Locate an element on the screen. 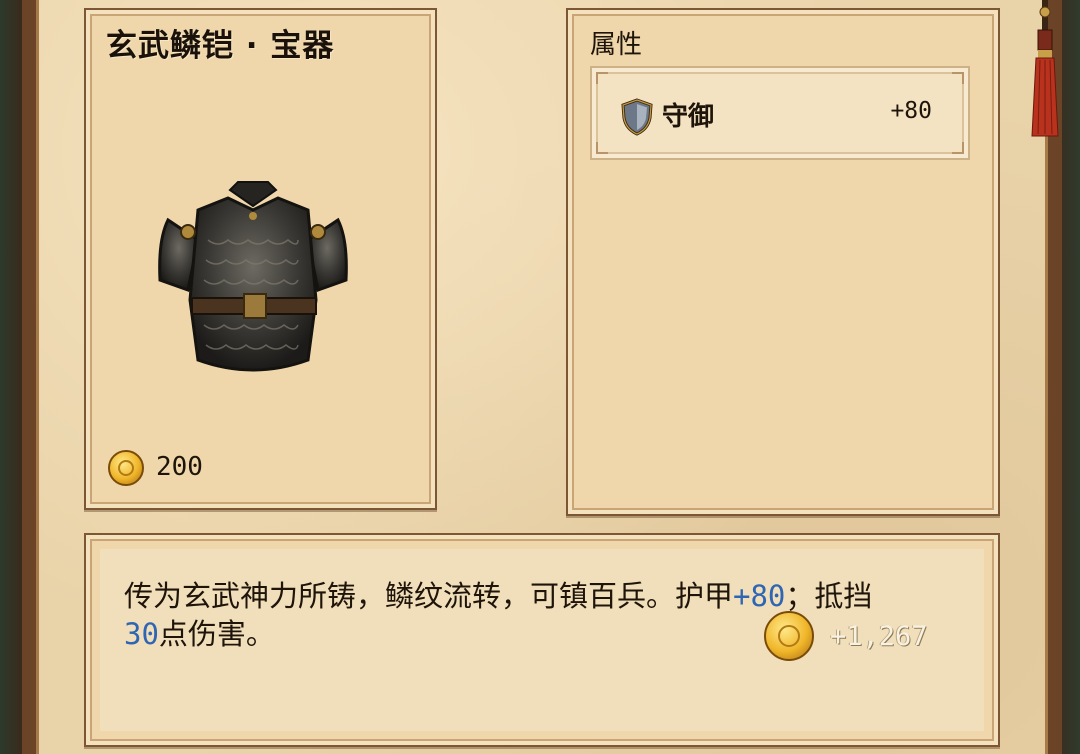 The height and width of the screenshot is (754, 1080). tassel-icon is located at coordinates (1045, 68).